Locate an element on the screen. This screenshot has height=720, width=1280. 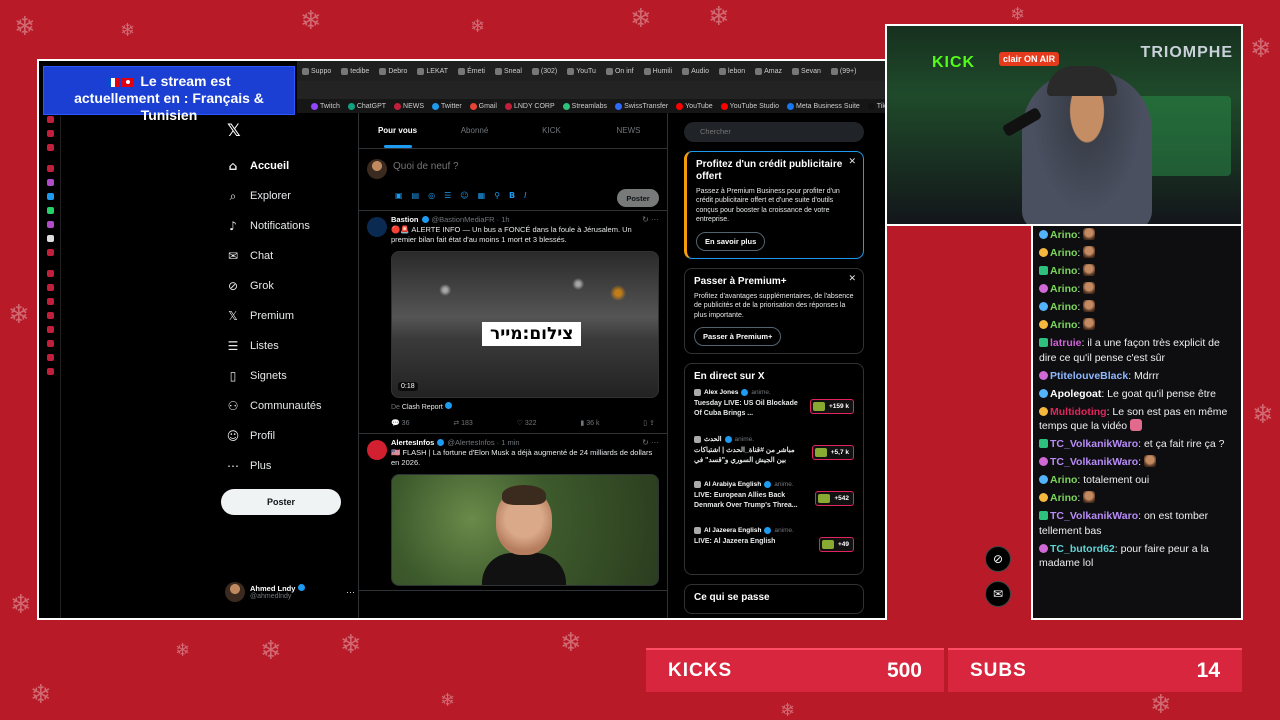
bold-icon: B is located at coordinates (512, 195).